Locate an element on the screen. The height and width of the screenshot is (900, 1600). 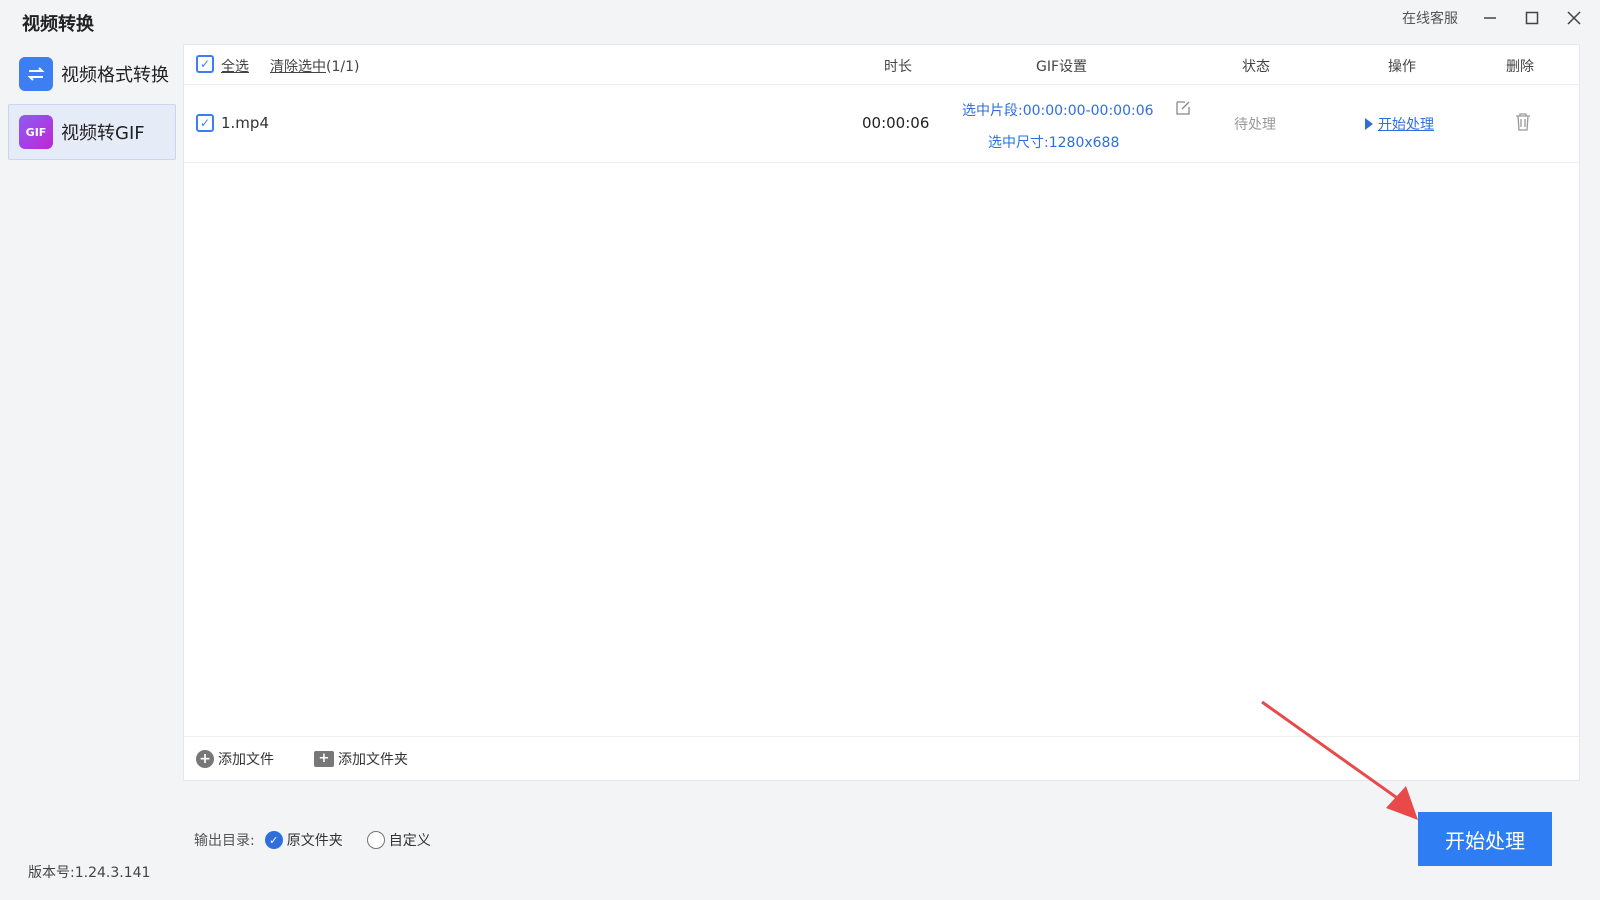
trash-icon is located at coordinates (1523, 124).